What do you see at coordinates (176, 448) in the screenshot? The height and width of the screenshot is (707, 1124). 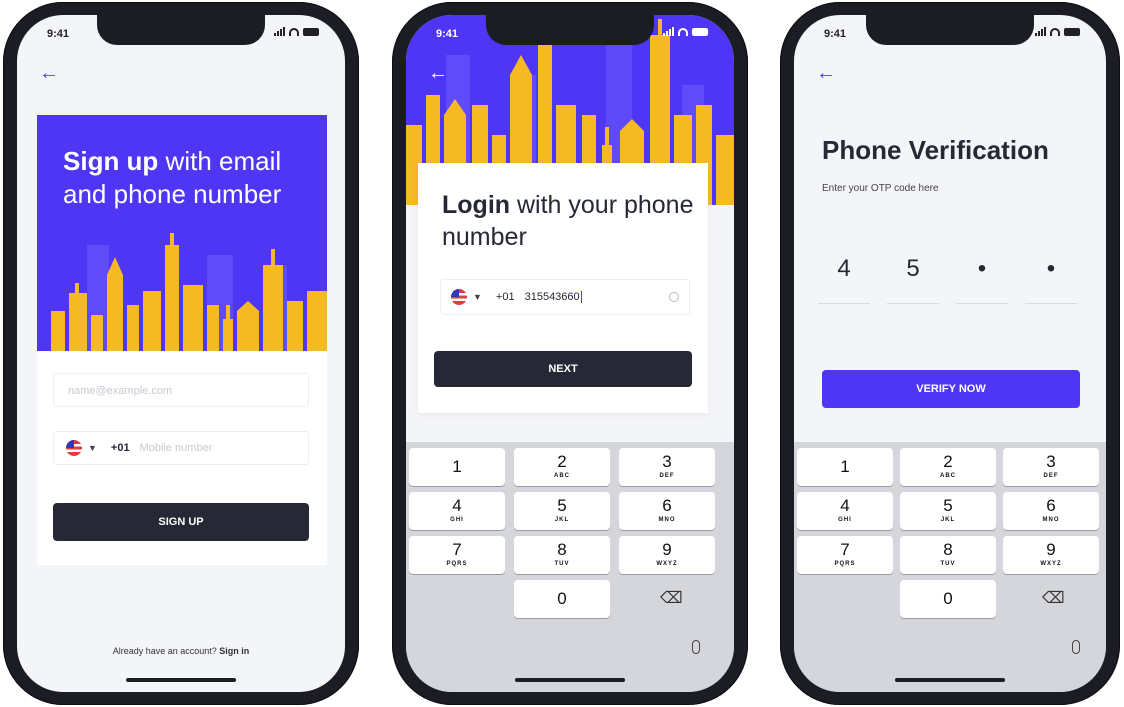 I see `mobile-placeholder: Mobile number` at bounding box center [176, 448].